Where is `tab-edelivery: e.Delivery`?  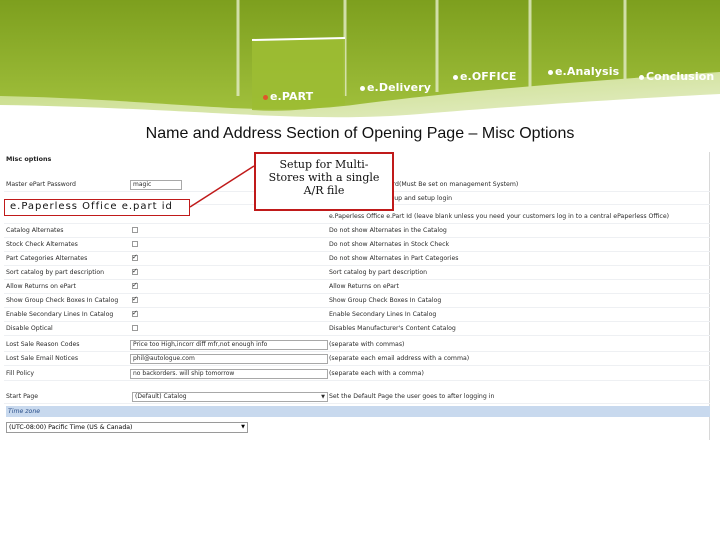
tab-edelivery: e.Delivery is located at coordinates (395, 87).